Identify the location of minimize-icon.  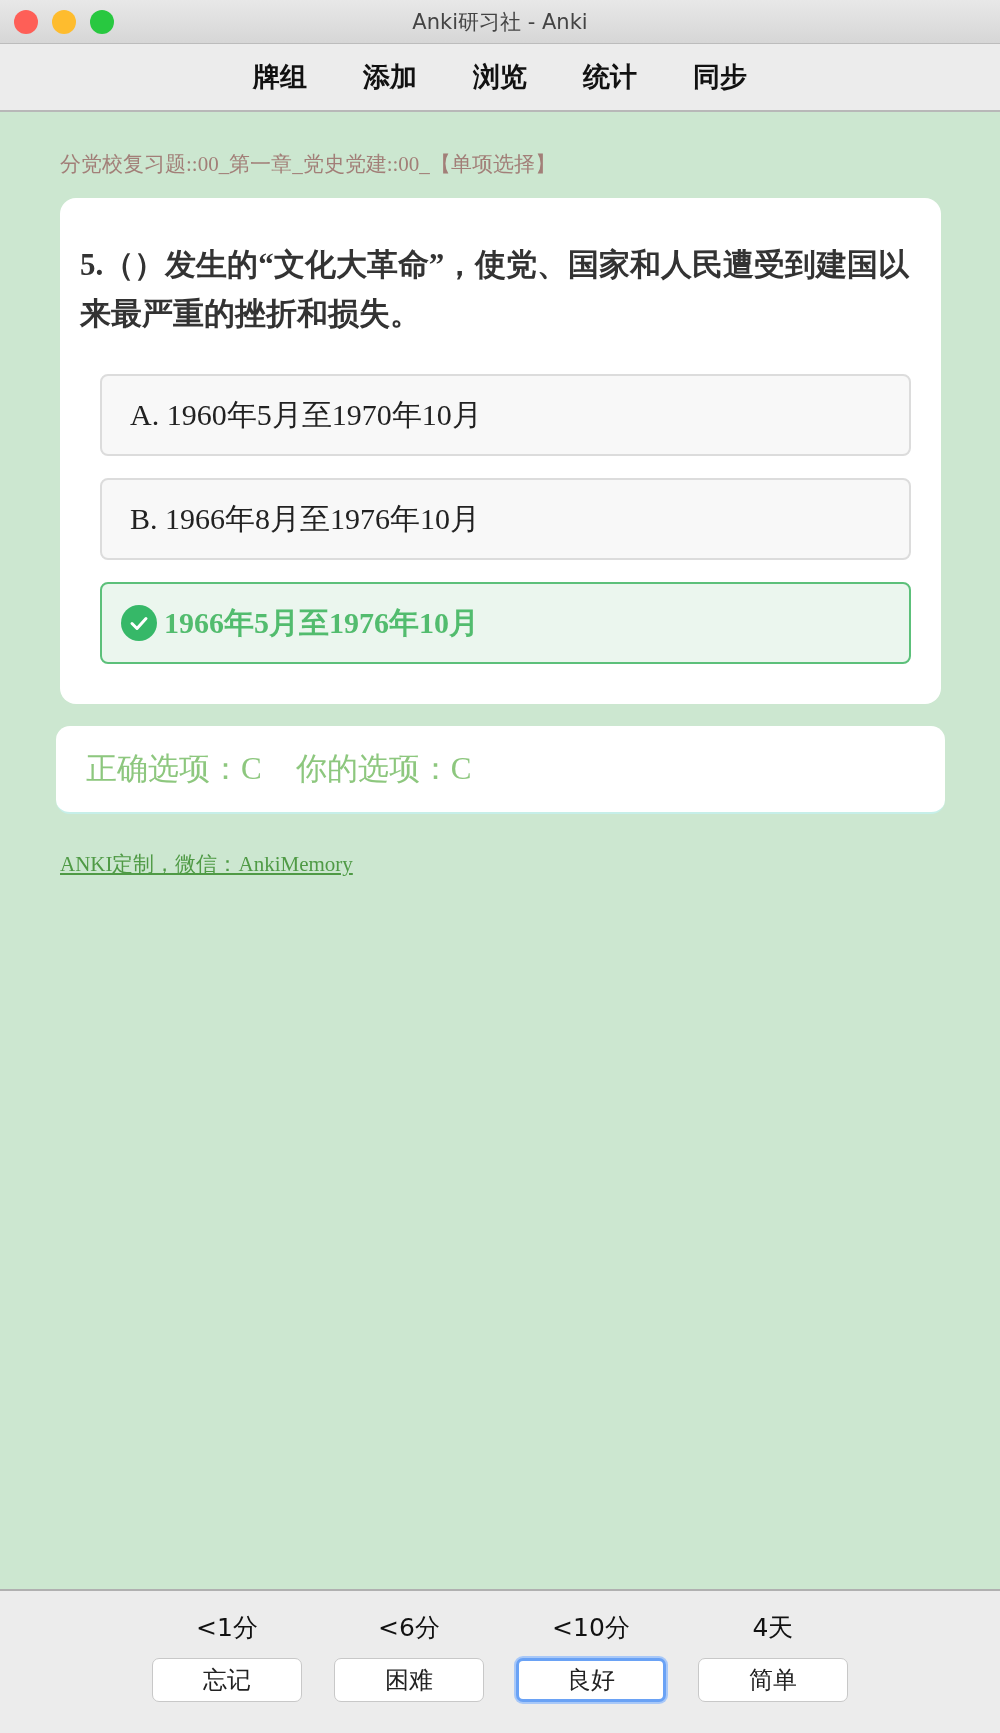
(64, 22).